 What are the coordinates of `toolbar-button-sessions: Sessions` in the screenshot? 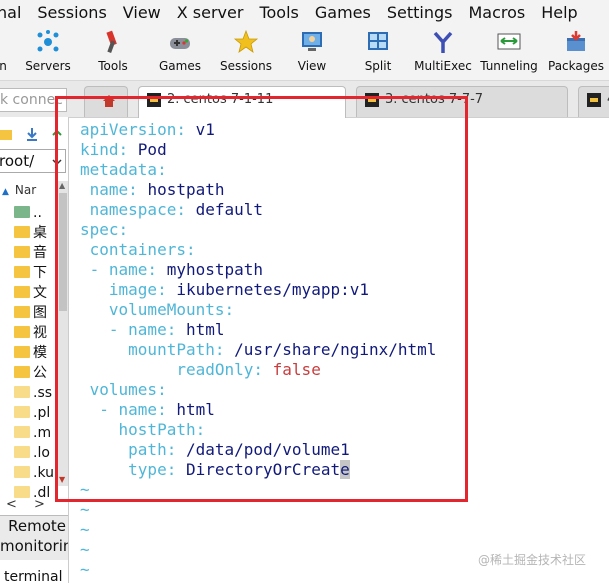 It's located at (246, 52).